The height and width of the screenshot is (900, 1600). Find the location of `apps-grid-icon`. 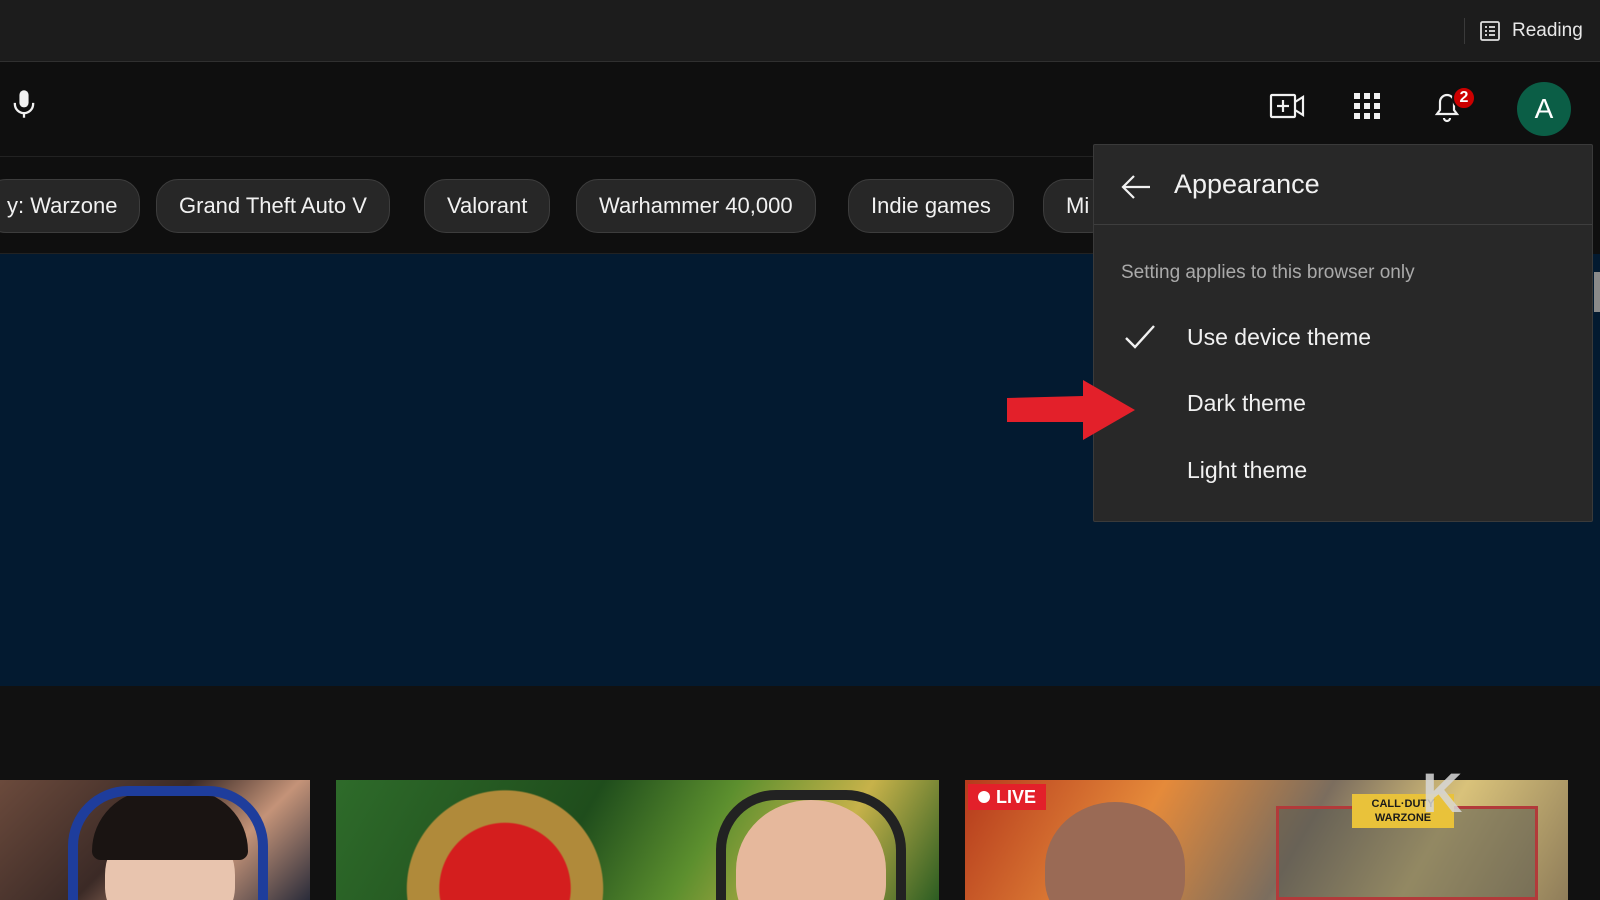

apps-grid-icon is located at coordinates (1367, 106).